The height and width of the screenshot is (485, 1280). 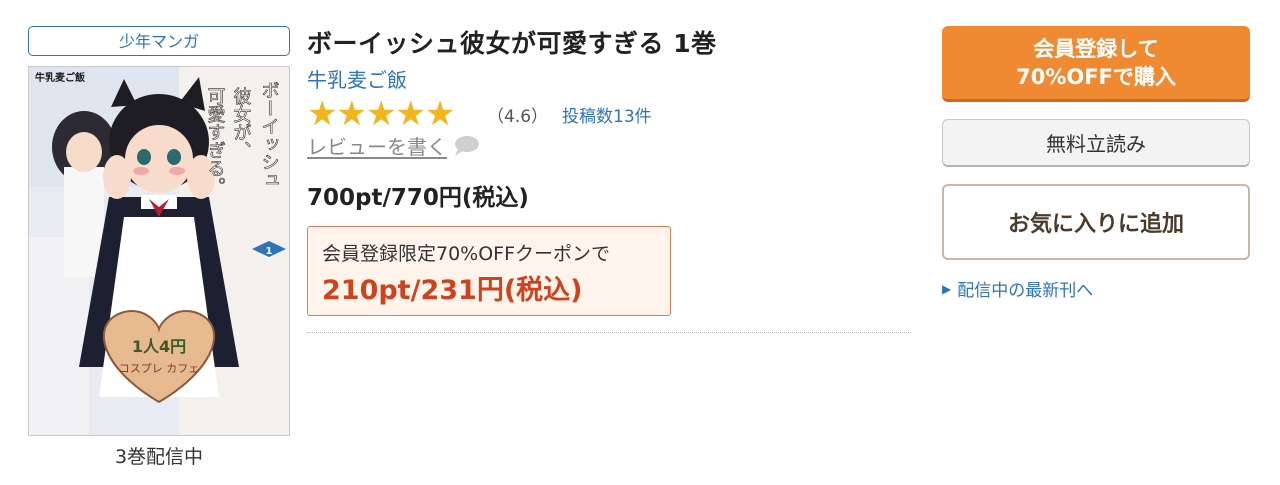 I want to click on coupon-label: 会員登録限定70%OFFクーポンで, so click(x=466, y=254).